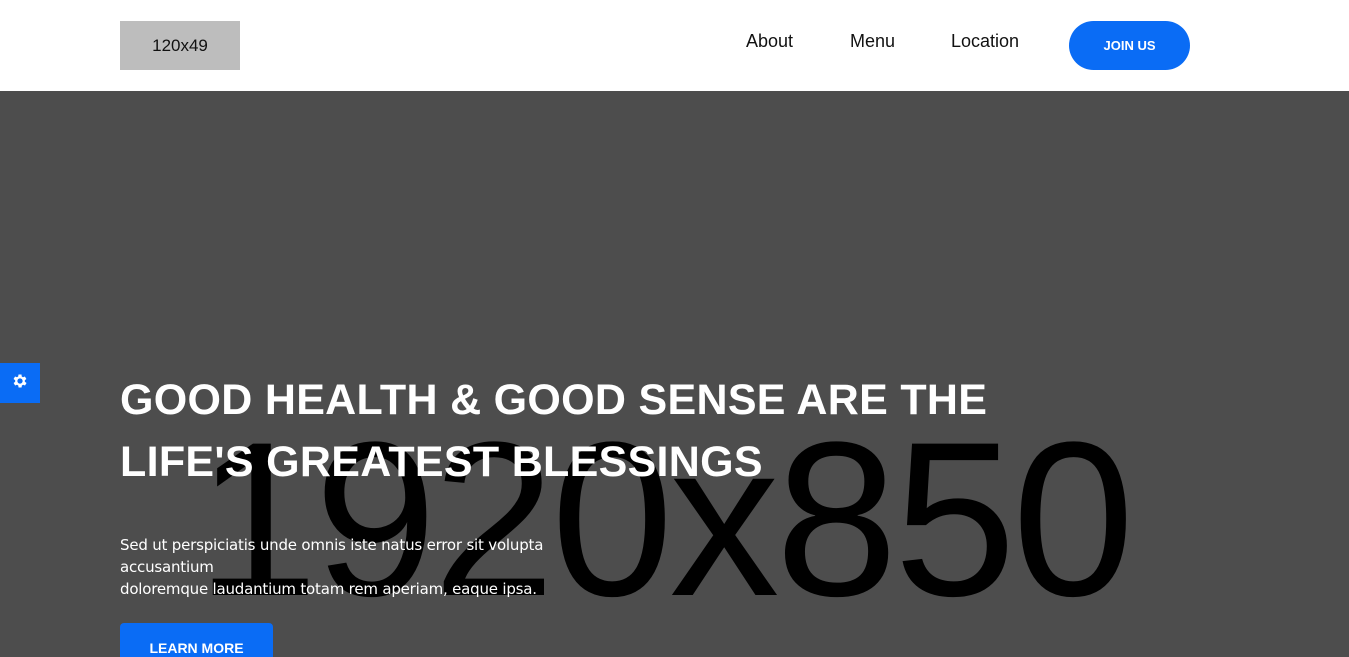  I want to click on nav-link-location: Location, so click(985, 41).